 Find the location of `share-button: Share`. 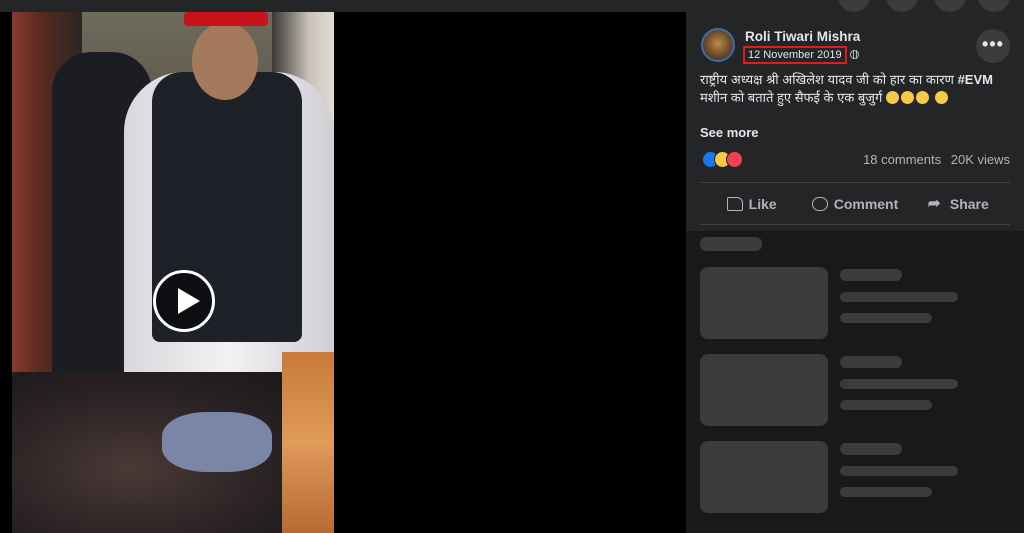

share-button: Share is located at coordinates (958, 204).